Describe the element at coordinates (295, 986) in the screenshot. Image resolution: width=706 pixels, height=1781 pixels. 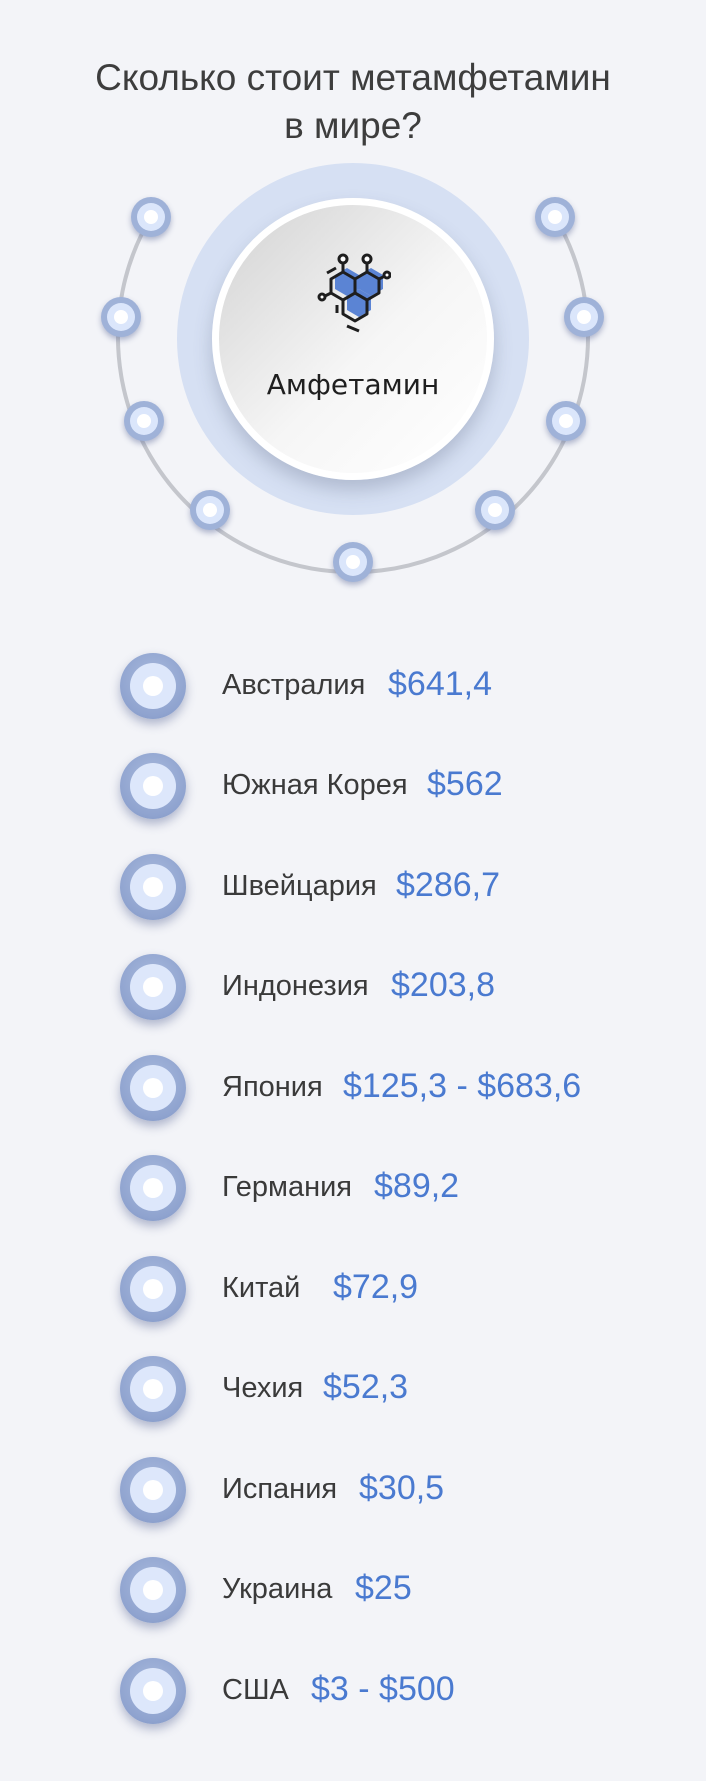
I see `country-name: Индонезия` at that location.